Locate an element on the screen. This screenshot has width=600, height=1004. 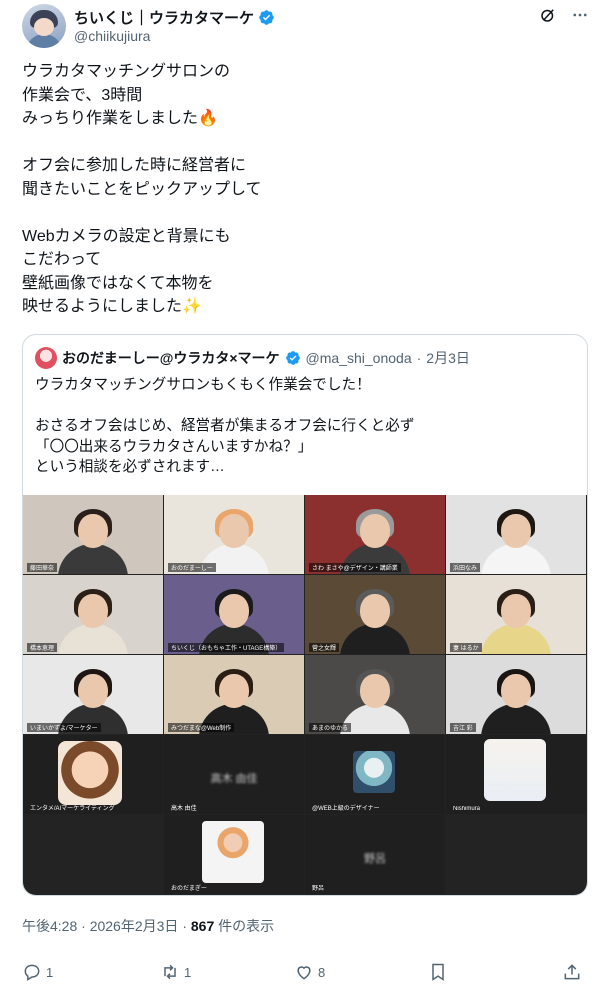
author-avatar is located at coordinates (44, 26).